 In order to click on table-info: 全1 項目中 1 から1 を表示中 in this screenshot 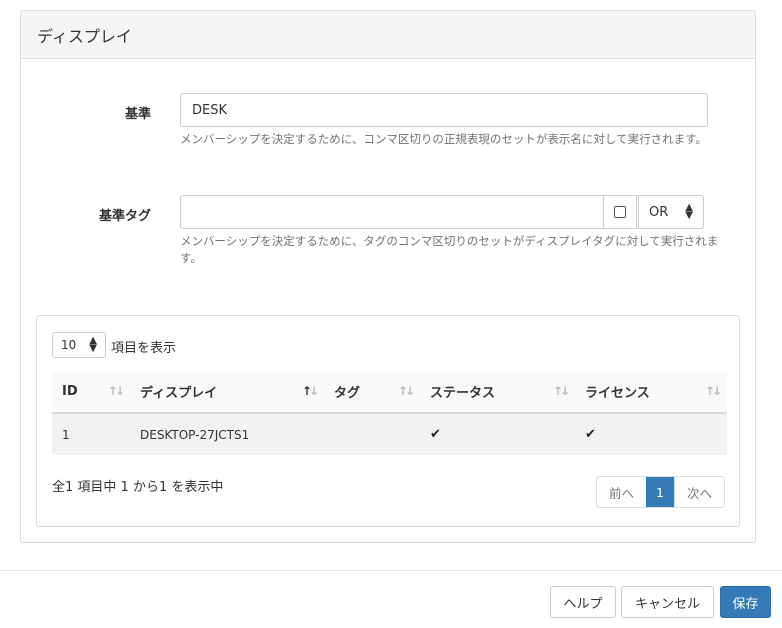, I will do `click(138, 487)`.